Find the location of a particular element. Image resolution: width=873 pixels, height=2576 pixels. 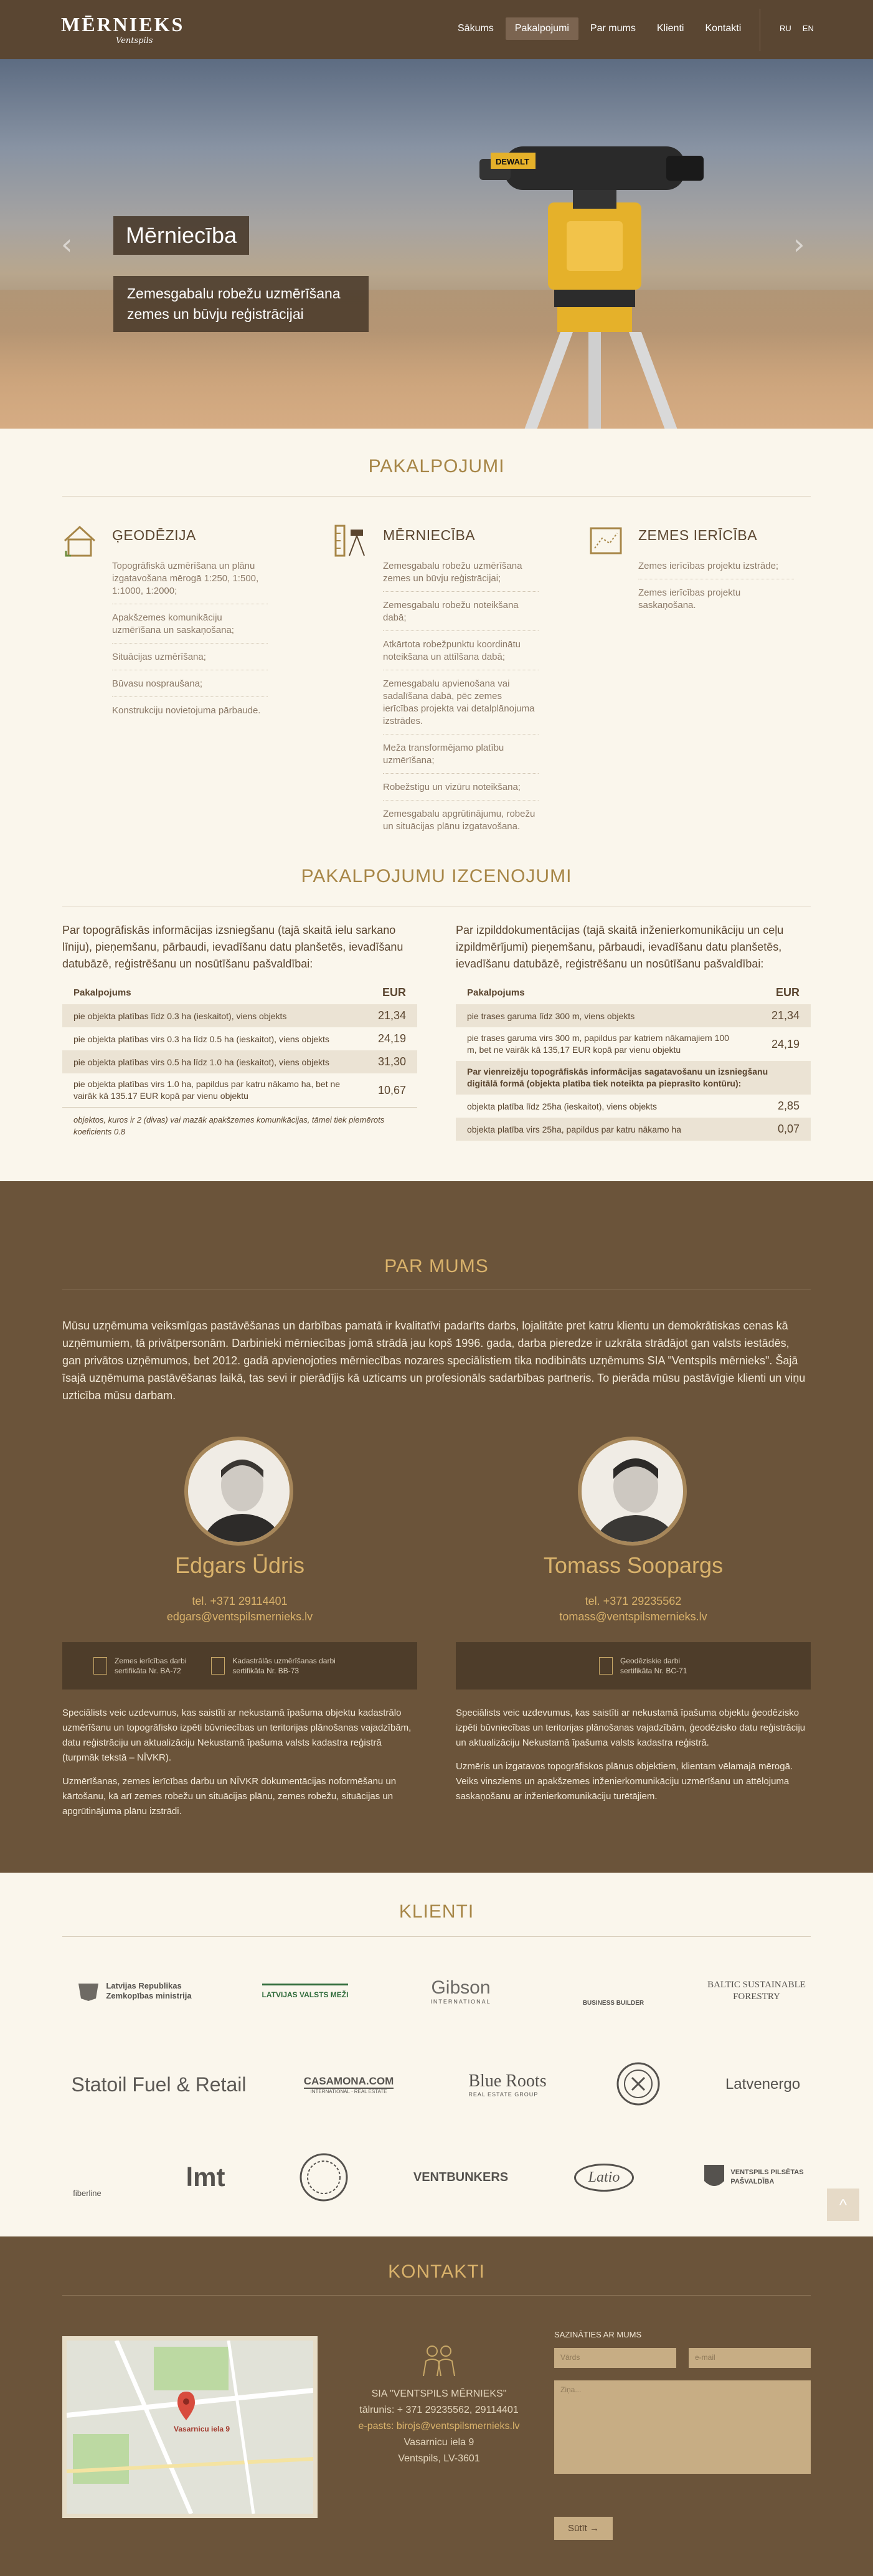

client-logo-text: BUSINESS BUILDER is located at coordinates (613, 2003).